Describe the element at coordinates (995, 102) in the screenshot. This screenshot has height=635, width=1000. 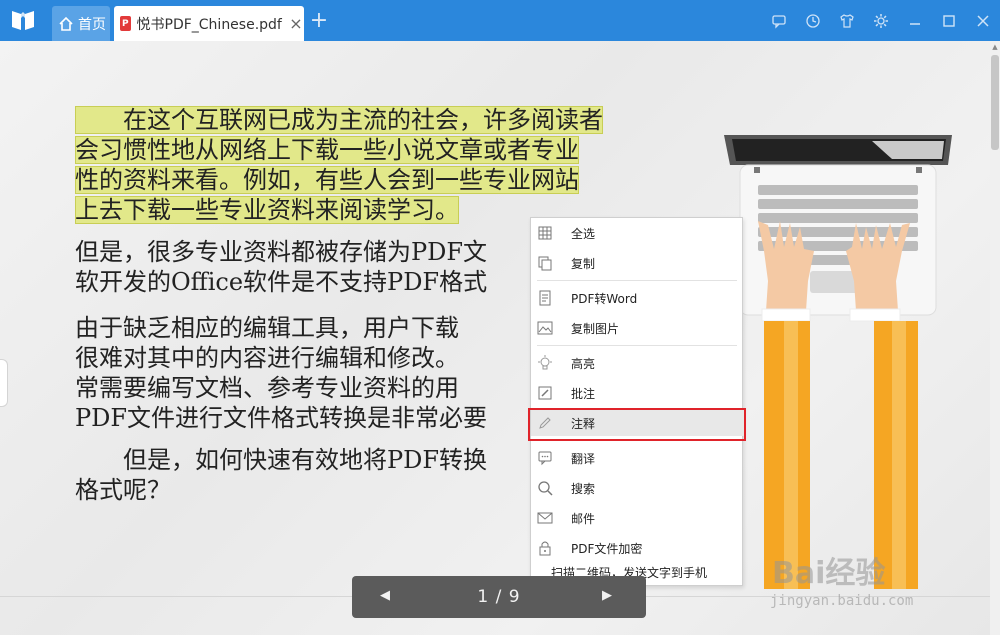
I see `scrollbar-thumb` at that location.